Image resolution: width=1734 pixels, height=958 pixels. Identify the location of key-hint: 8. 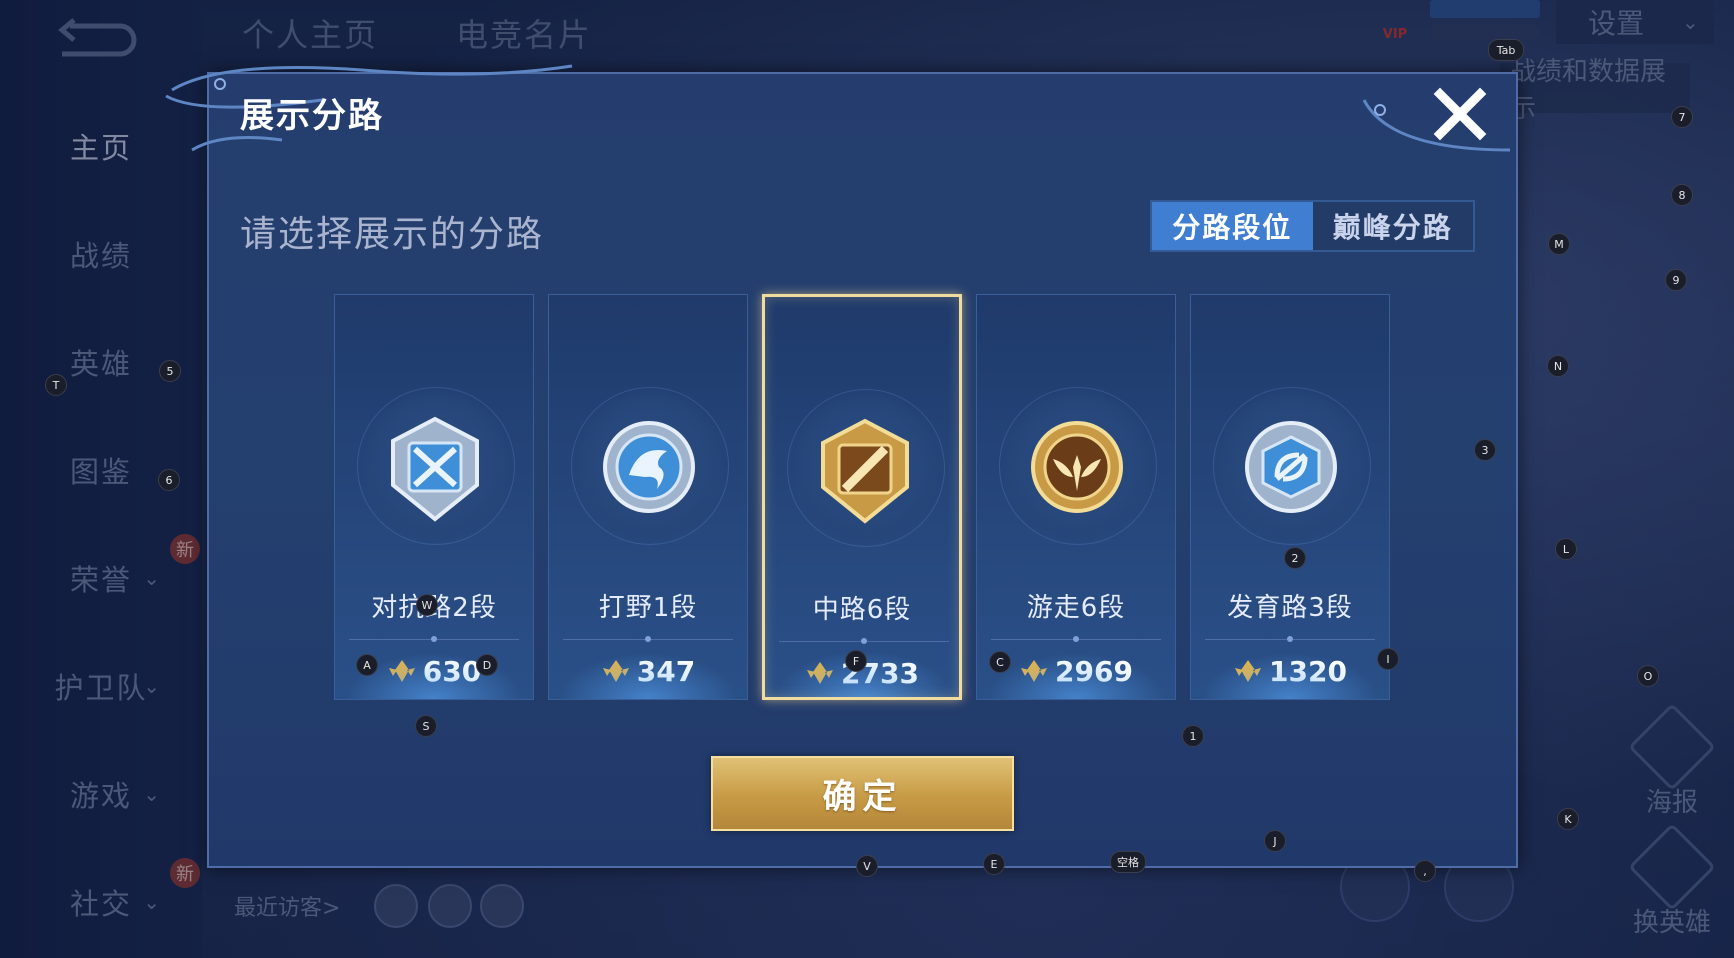
(1682, 195).